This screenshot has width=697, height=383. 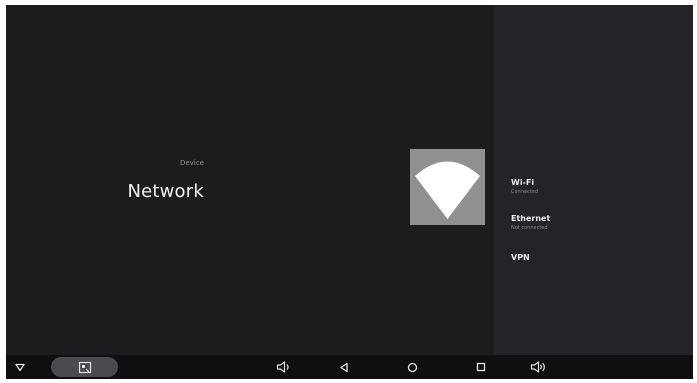 What do you see at coordinates (520, 257) in the screenshot?
I see `menu-item-vpn-title: VPN` at bounding box center [520, 257].